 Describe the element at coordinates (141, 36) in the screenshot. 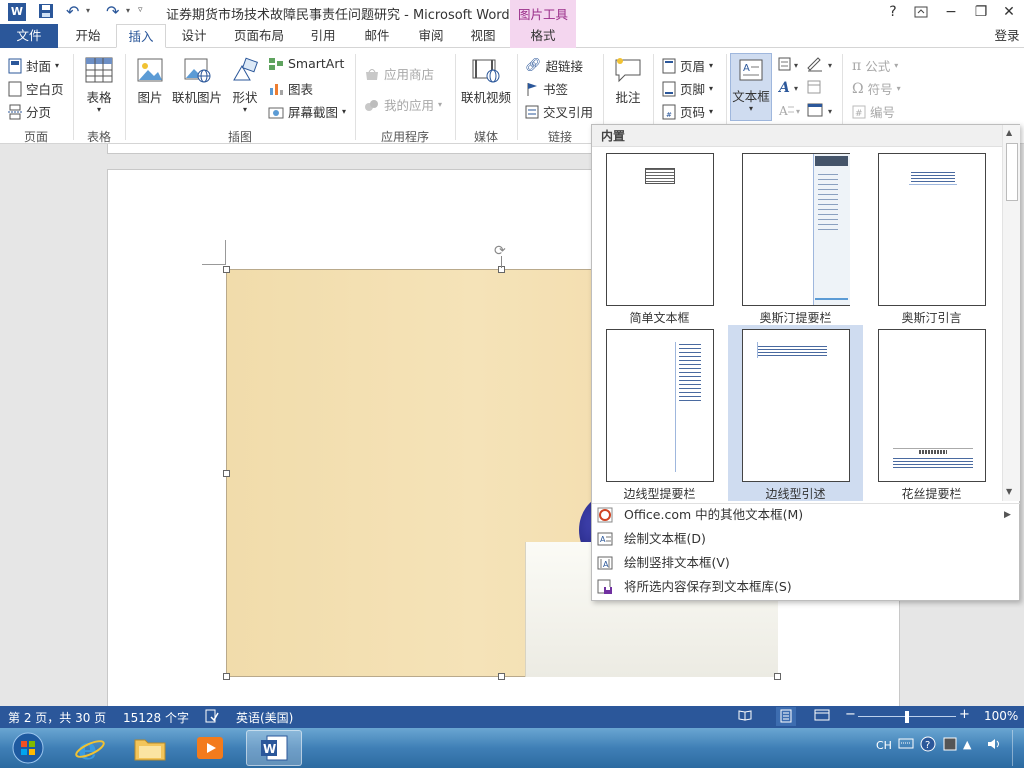

I see `tab-insert: 插入` at that location.